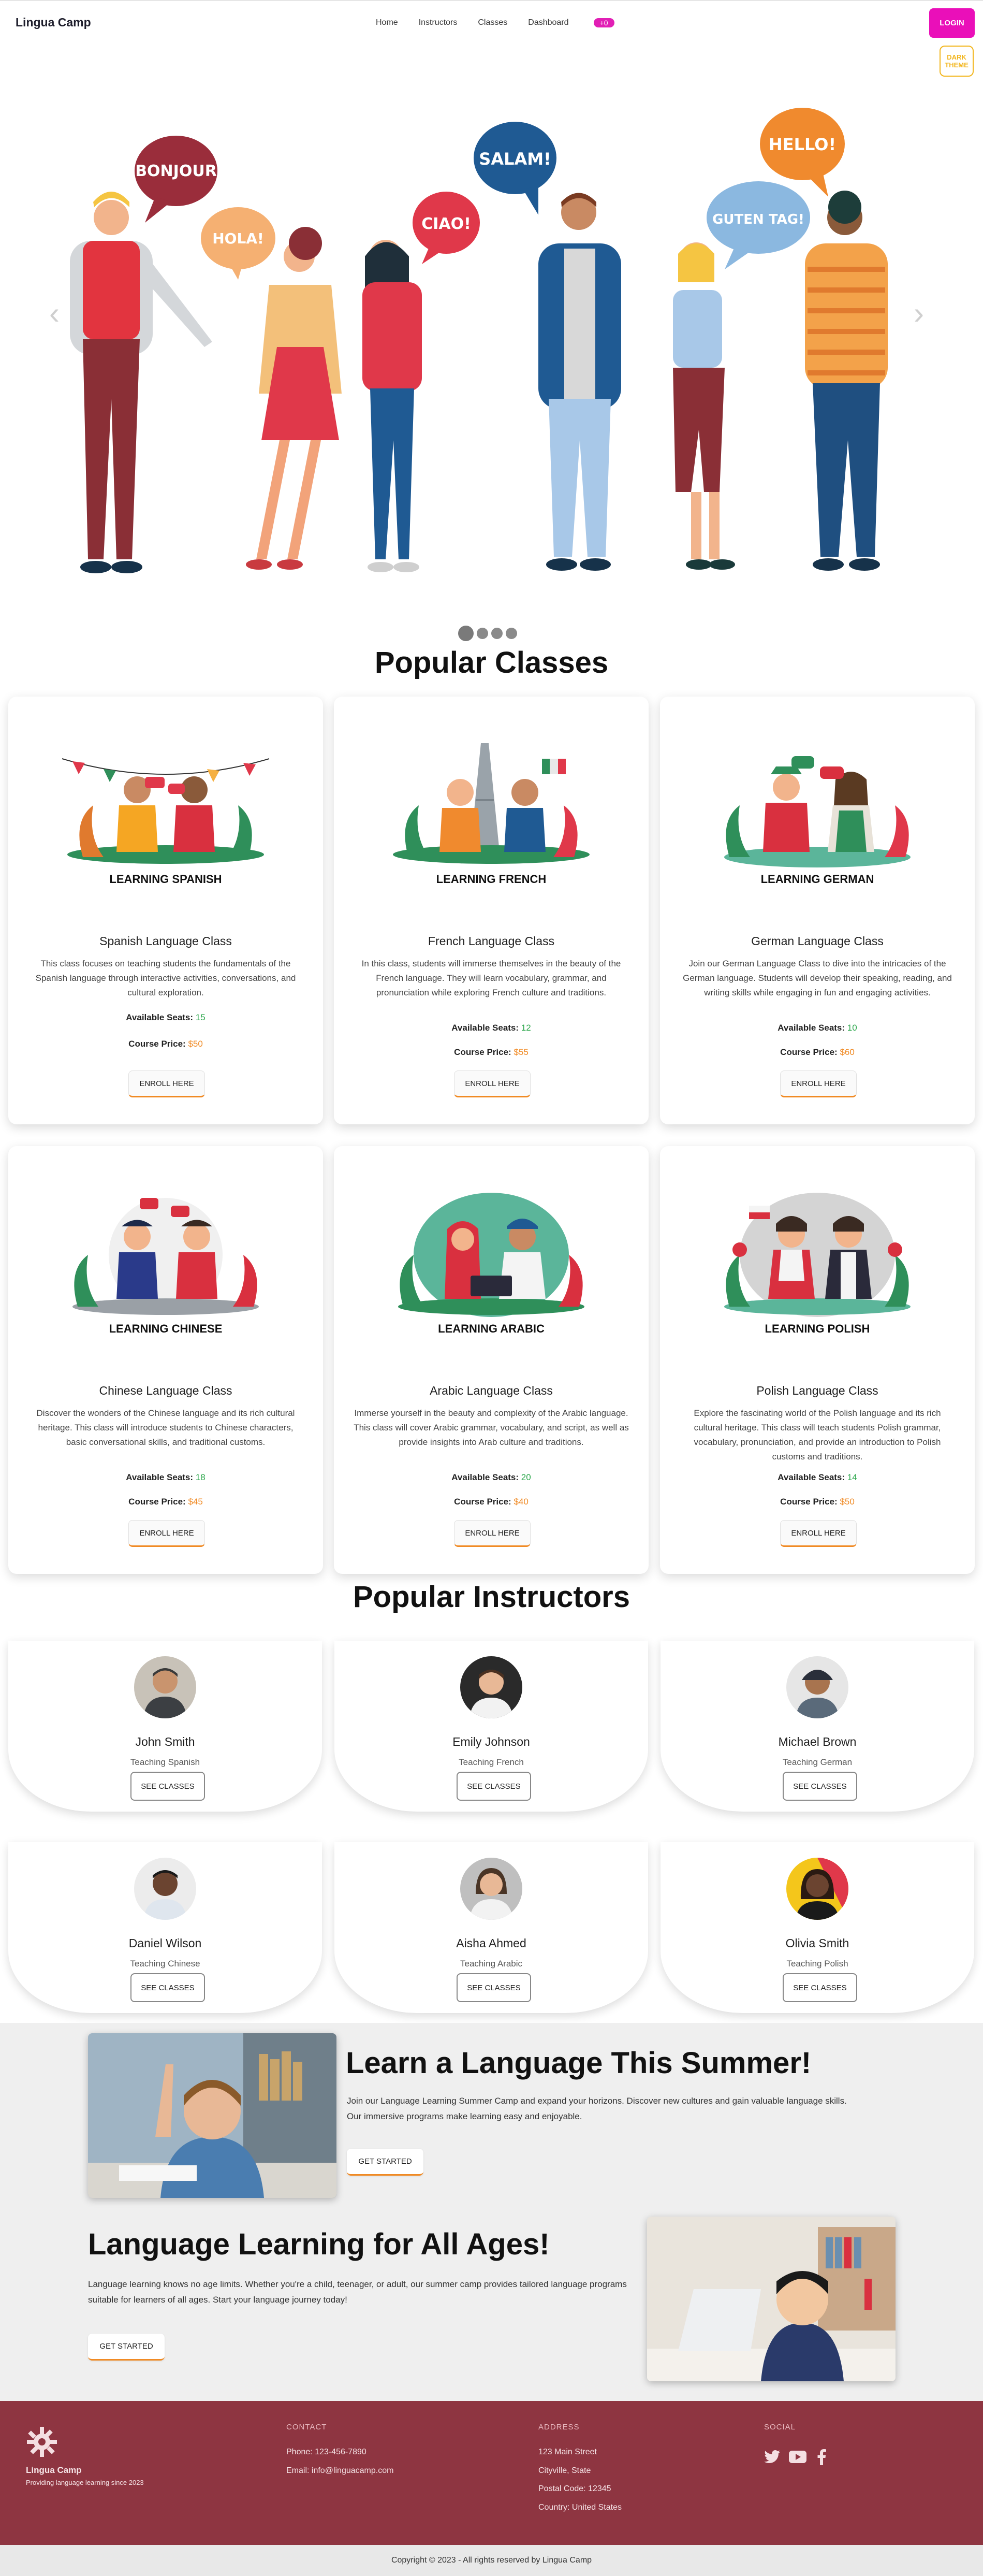 The image size is (983, 2576). I want to click on footer-email: Email: info@linguacamp.com, so click(339, 2471).